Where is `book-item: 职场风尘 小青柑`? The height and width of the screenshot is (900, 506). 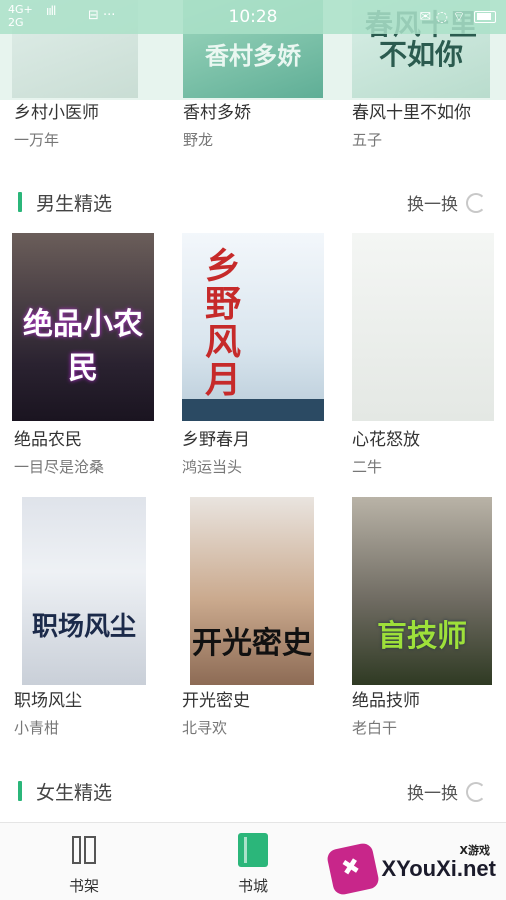 book-item: 职场风尘 小青柑 is located at coordinates (89, 712).